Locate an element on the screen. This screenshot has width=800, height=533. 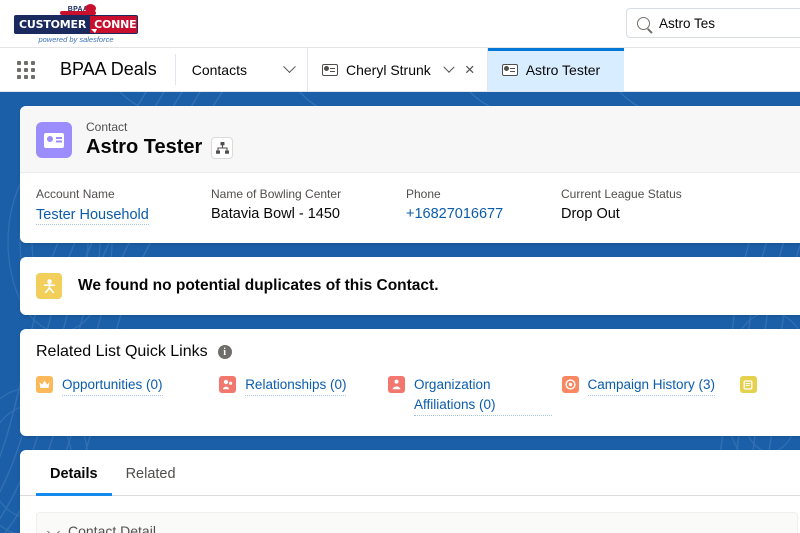
notes-icon is located at coordinates (748, 384).